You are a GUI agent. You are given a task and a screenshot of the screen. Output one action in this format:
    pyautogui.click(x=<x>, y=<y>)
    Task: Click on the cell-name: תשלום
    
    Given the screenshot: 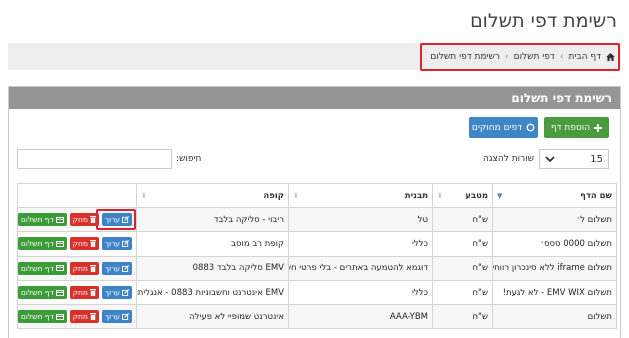 What is the action you would take?
    pyautogui.click(x=554, y=317)
    